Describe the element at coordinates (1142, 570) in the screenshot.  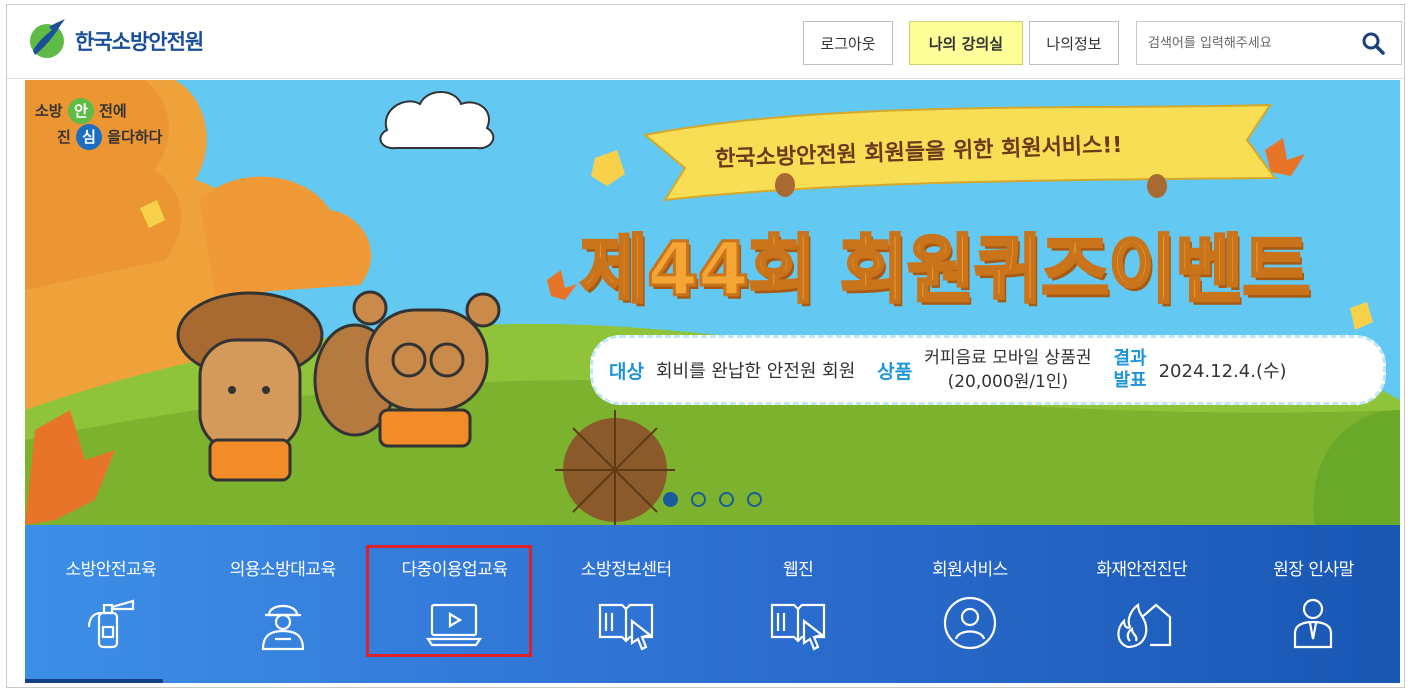
I see `menu-label: 화재안전진단` at that location.